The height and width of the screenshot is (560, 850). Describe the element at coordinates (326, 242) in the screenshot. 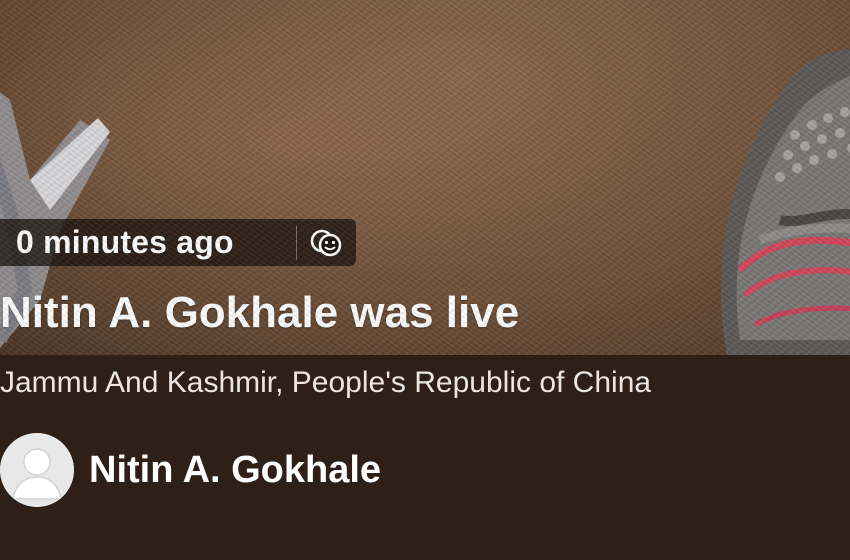

I see `reactions-icon` at that location.